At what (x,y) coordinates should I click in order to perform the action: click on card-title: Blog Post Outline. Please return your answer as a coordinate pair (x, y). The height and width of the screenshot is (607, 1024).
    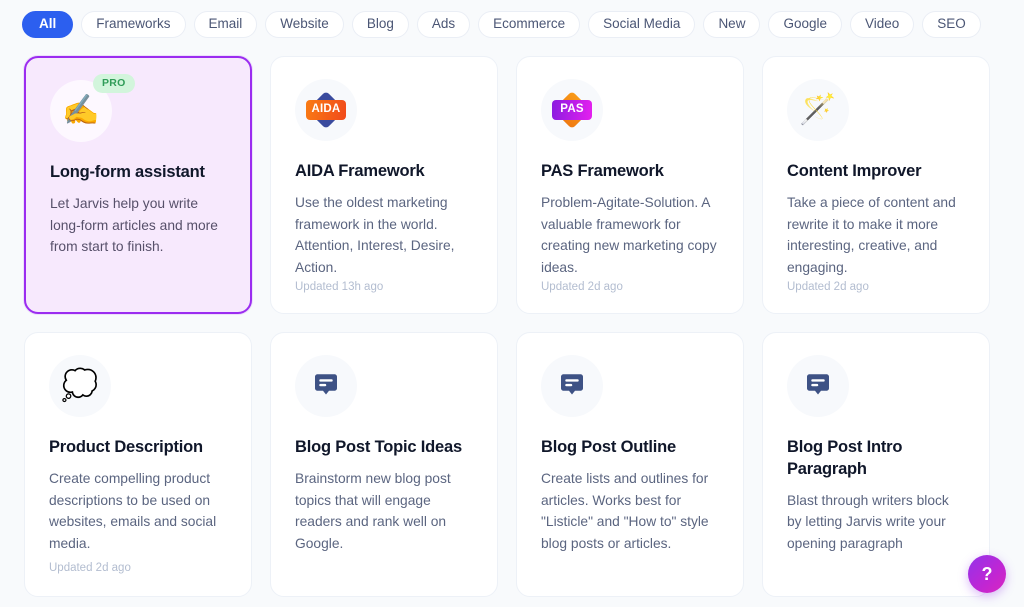
    Looking at the image, I should click on (609, 447).